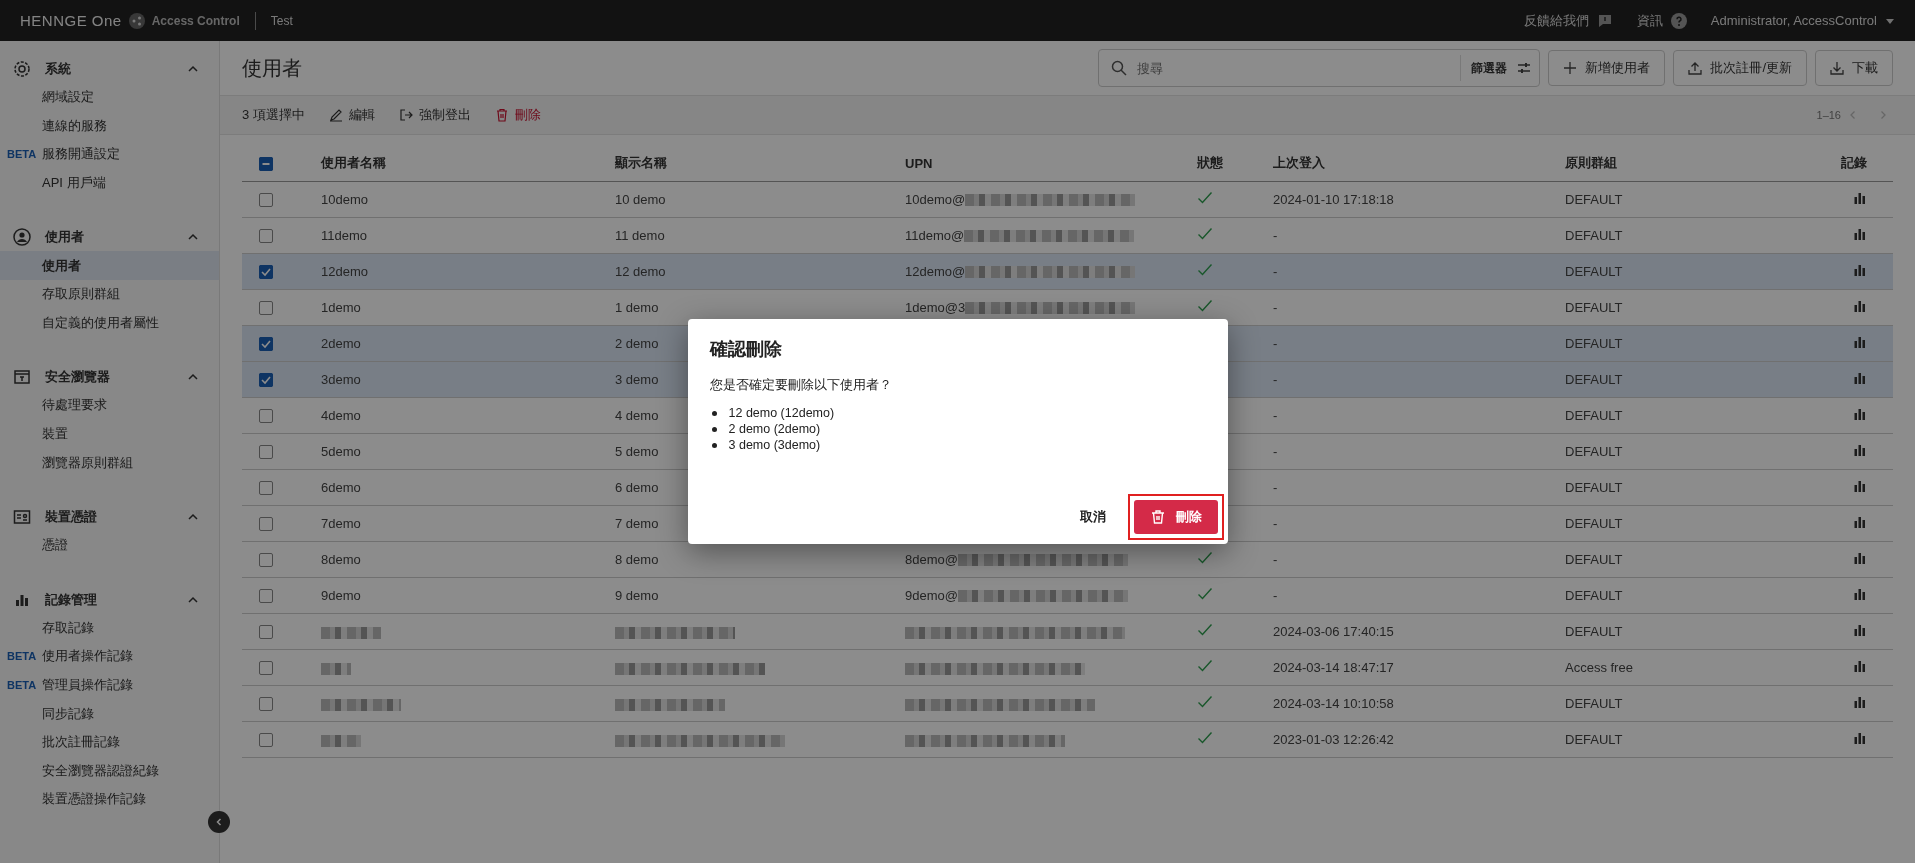 Image resolution: width=1915 pixels, height=863 pixels. Describe the element at coordinates (341, 740) in the screenshot. I see `redacted-block` at that location.